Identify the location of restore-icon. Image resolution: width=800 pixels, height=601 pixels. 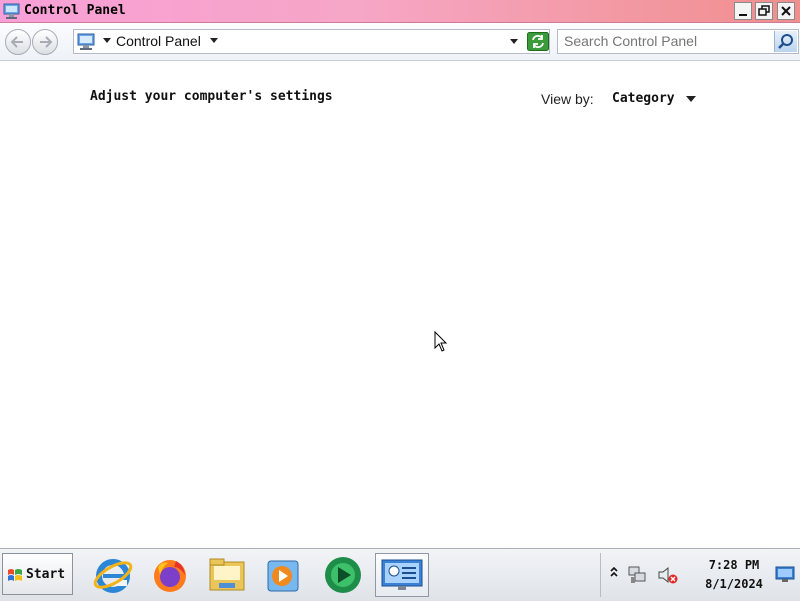
(764, 10).